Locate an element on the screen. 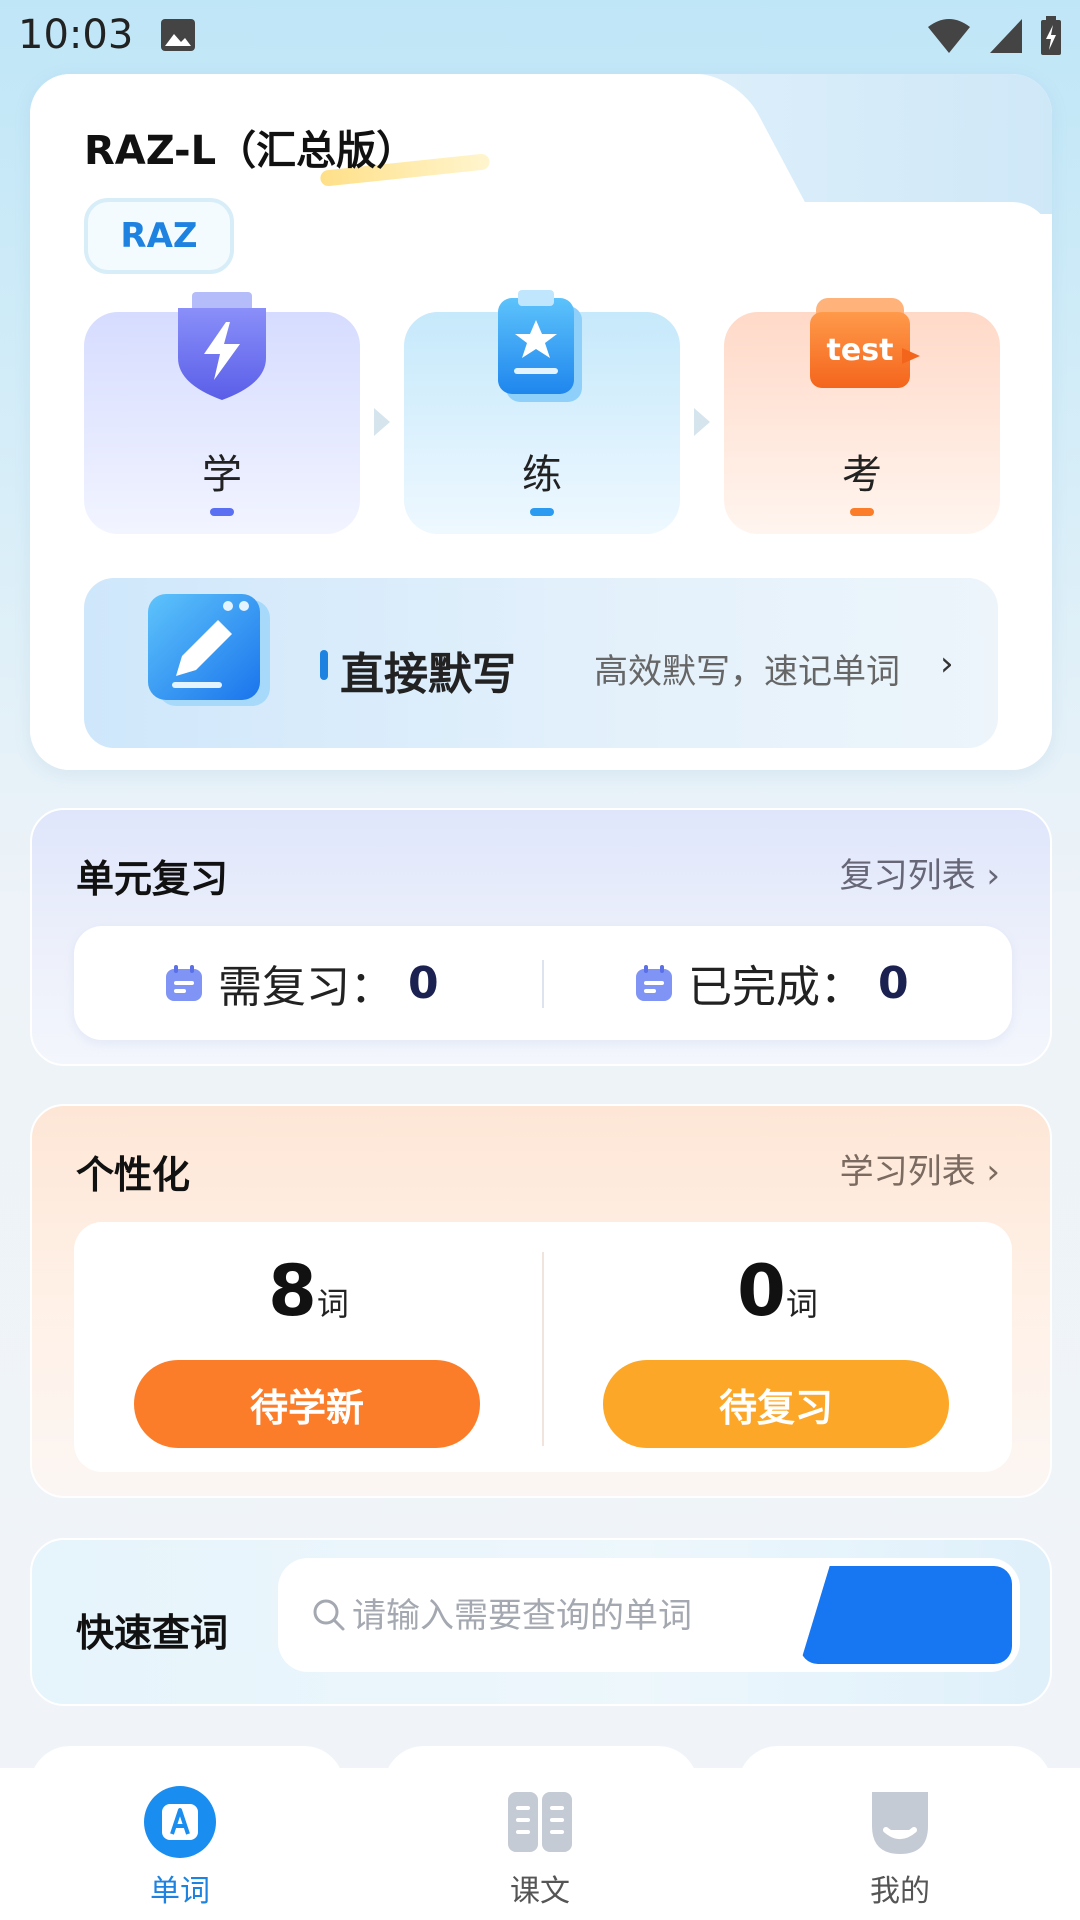 The width and height of the screenshot is (1080, 1920). step-learn-label: 学 is located at coordinates (222, 475).